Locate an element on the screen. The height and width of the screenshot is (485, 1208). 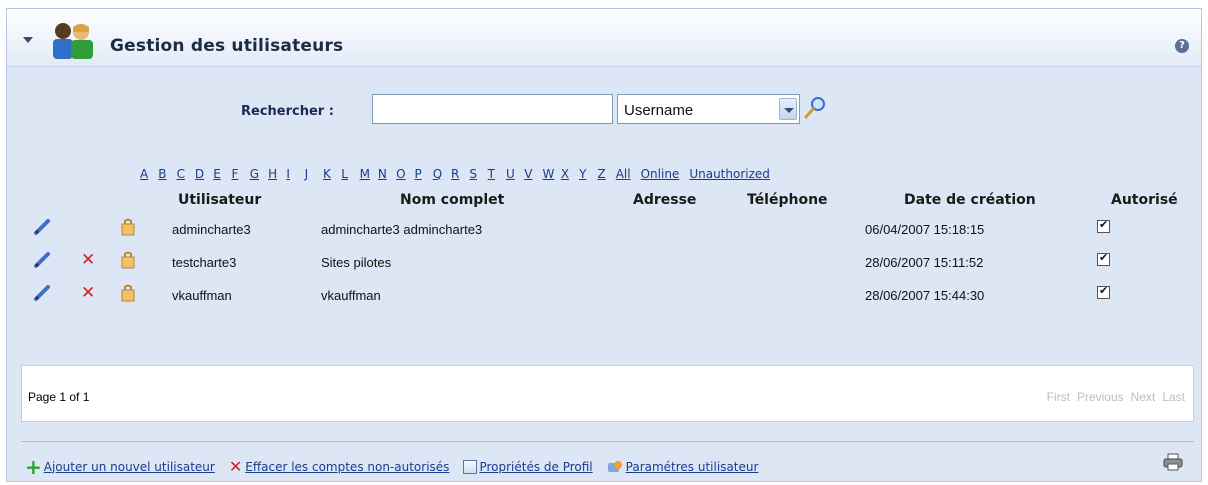
chevron-down-icon is located at coordinates (788, 109).